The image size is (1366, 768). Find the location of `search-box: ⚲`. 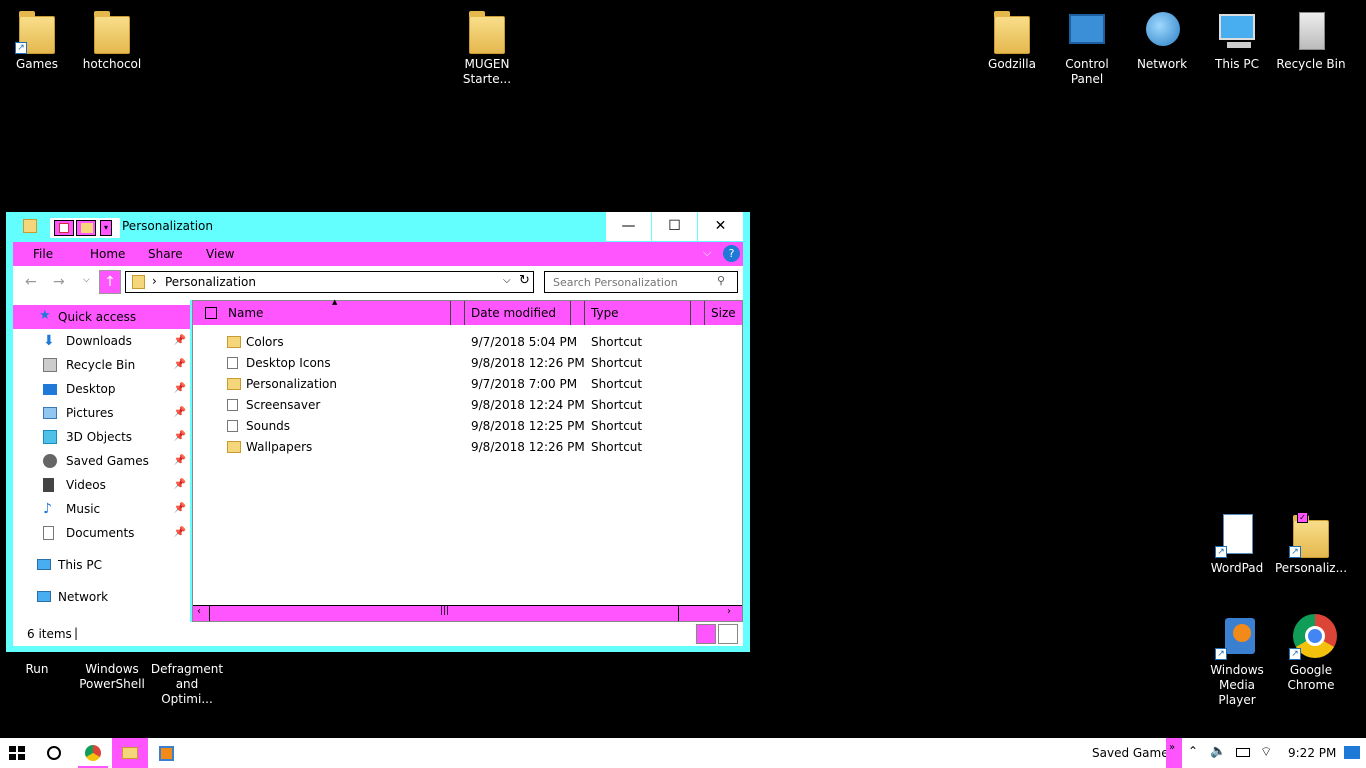

search-box: ⚲ is located at coordinates (641, 282).